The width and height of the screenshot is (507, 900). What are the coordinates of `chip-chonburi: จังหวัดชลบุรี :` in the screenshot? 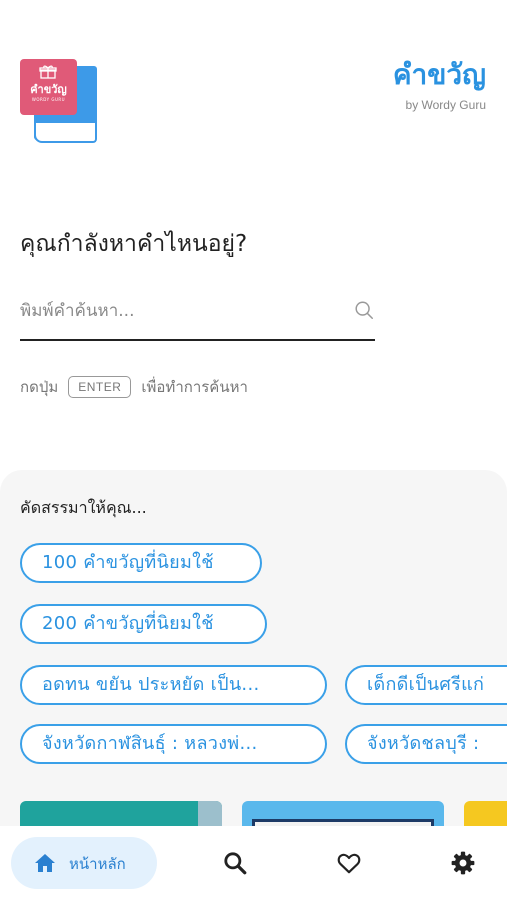 It's located at (426, 744).